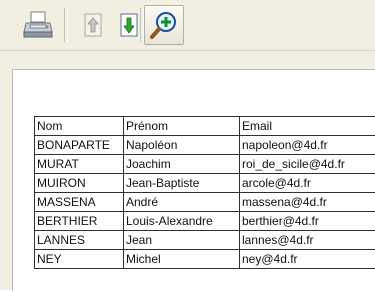 Image resolution: width=375 pixels, height=291 pixels. Describe the element at coordinates (79, 240) in the screenshot. I see `cell-nom: LANNES` at that location.